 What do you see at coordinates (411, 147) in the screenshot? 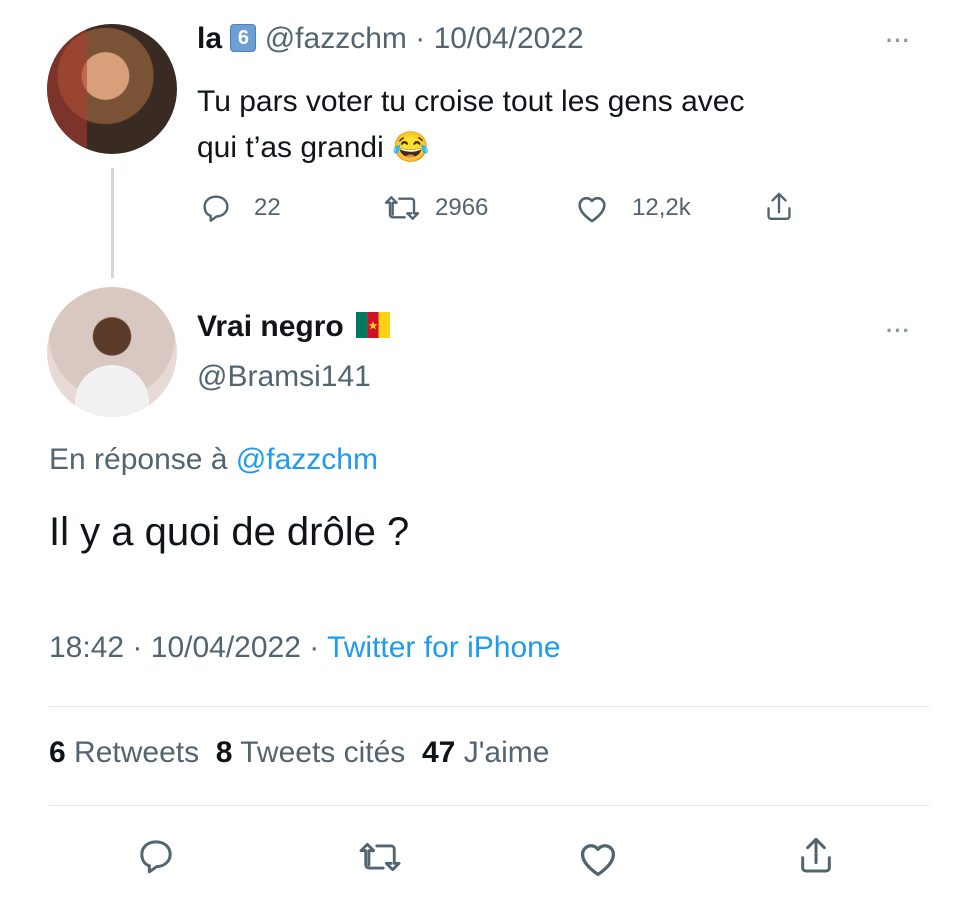
I see `tears-of-joy-emoji: 😂` at bounding box center [411, 147].